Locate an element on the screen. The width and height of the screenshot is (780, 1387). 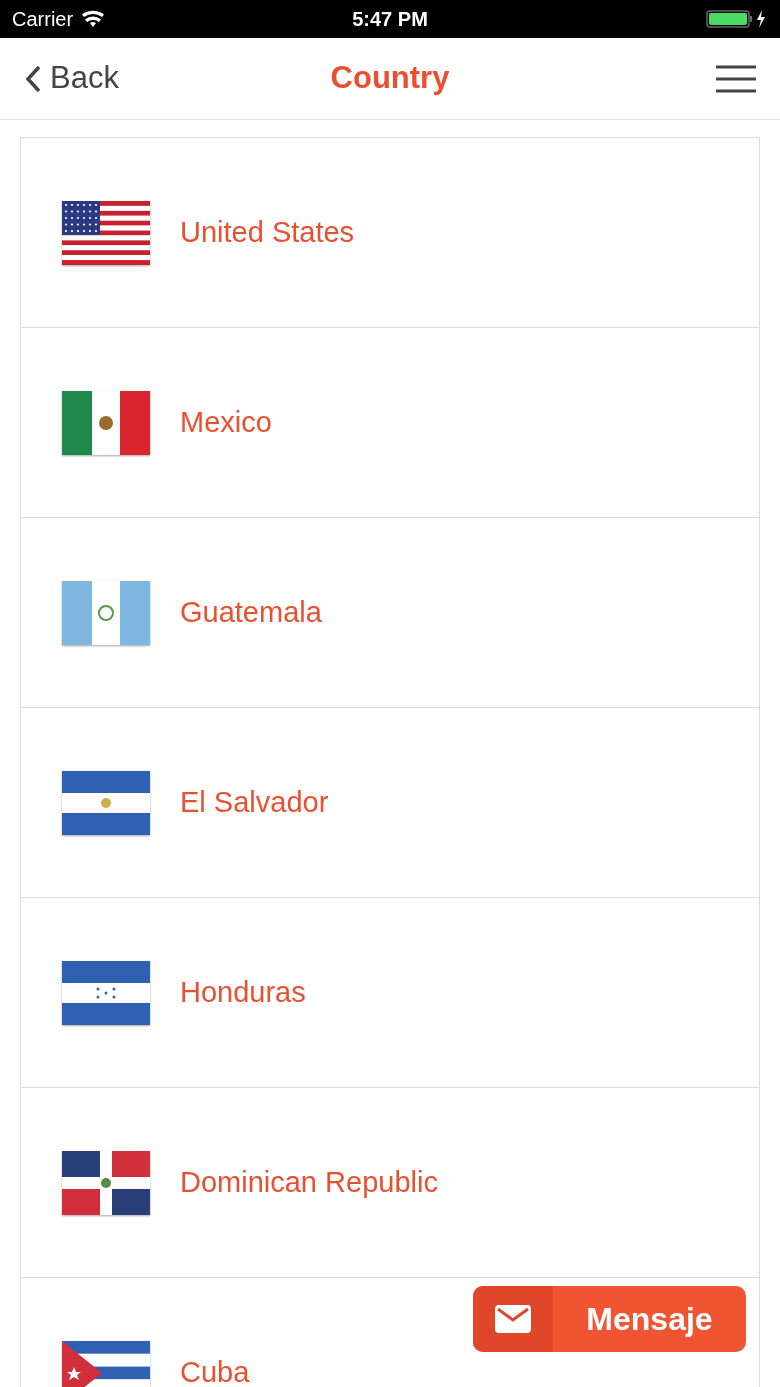
country-name: Mexico is located at coordinates (226, 422).